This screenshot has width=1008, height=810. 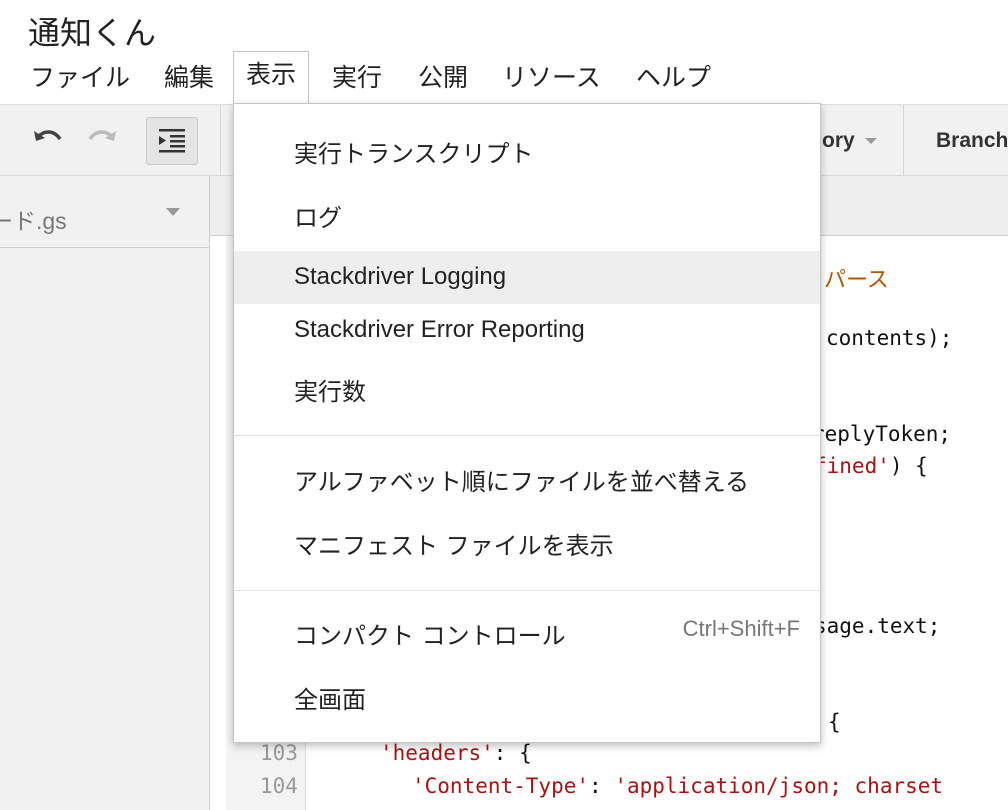 I want to click on menu-item-shortcut: Ctrl+Shift+F, so click(x=741, y=628).